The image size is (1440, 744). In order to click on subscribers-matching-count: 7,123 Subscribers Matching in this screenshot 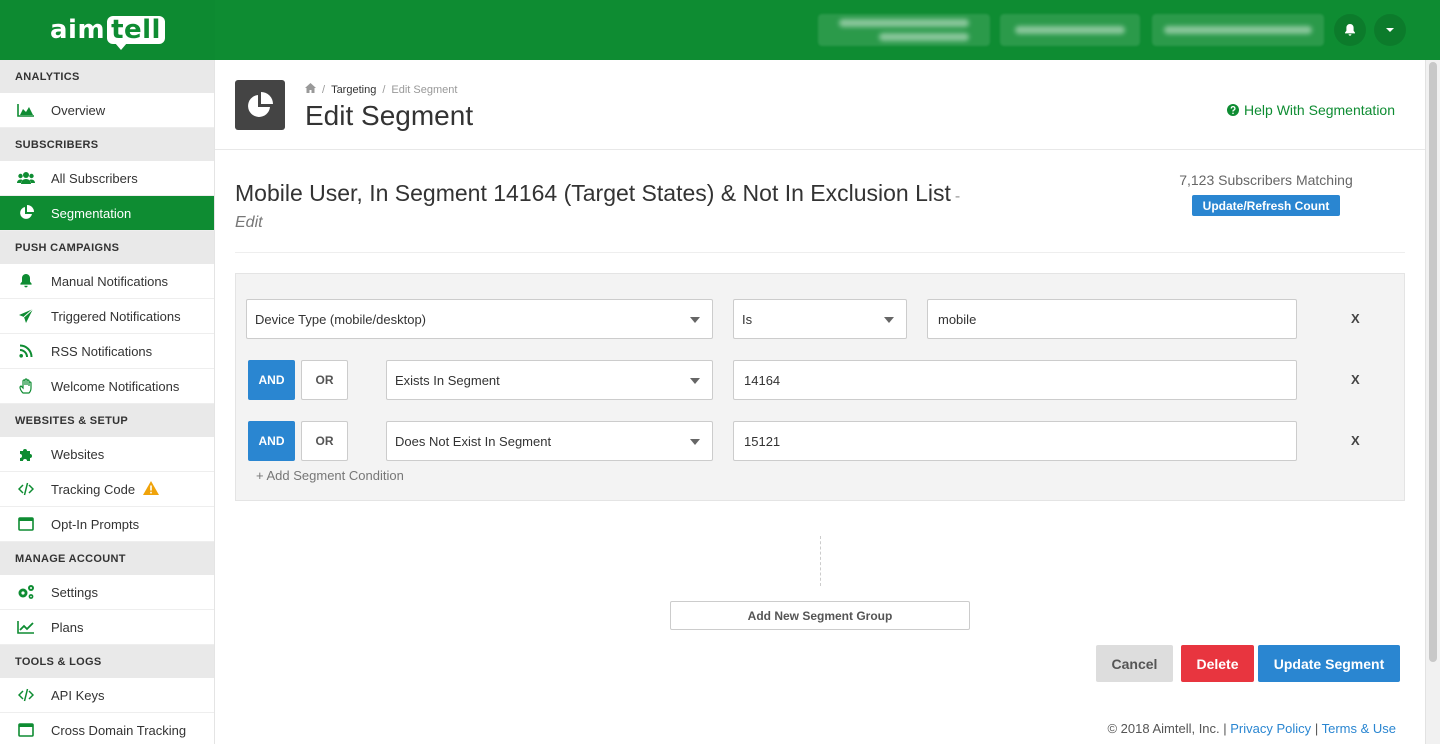, I will do `click(1266, 180)`.